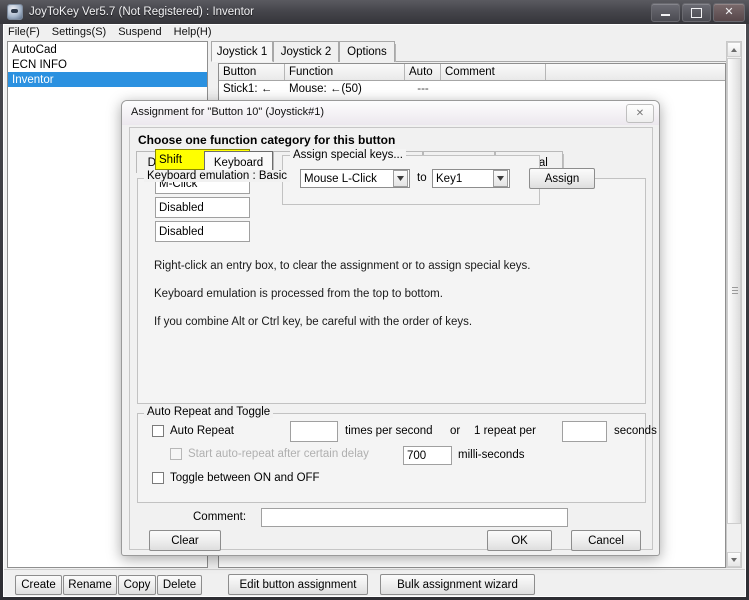  What do you see at coordinates (90, 585) in the screenshot?
I see `rename-button: Rename` at bounding box center [90, 585].